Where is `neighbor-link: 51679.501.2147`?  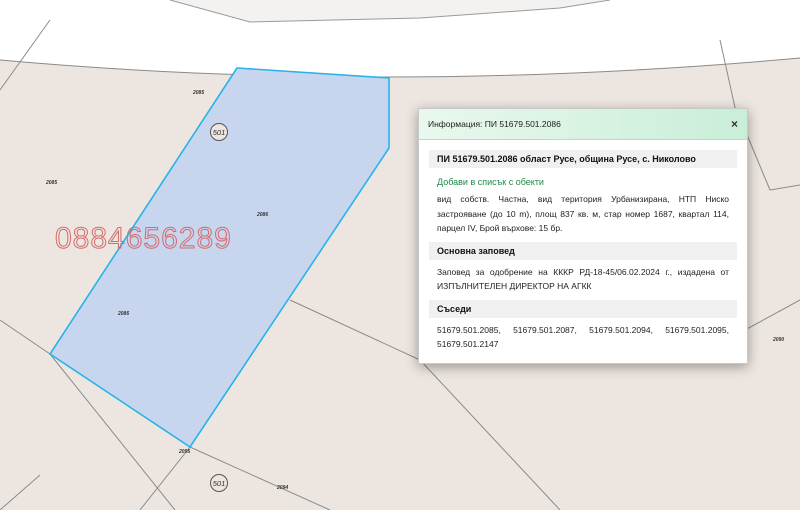
neighbor-link: 51679.501.2147 is located at coordinates (467, 344).